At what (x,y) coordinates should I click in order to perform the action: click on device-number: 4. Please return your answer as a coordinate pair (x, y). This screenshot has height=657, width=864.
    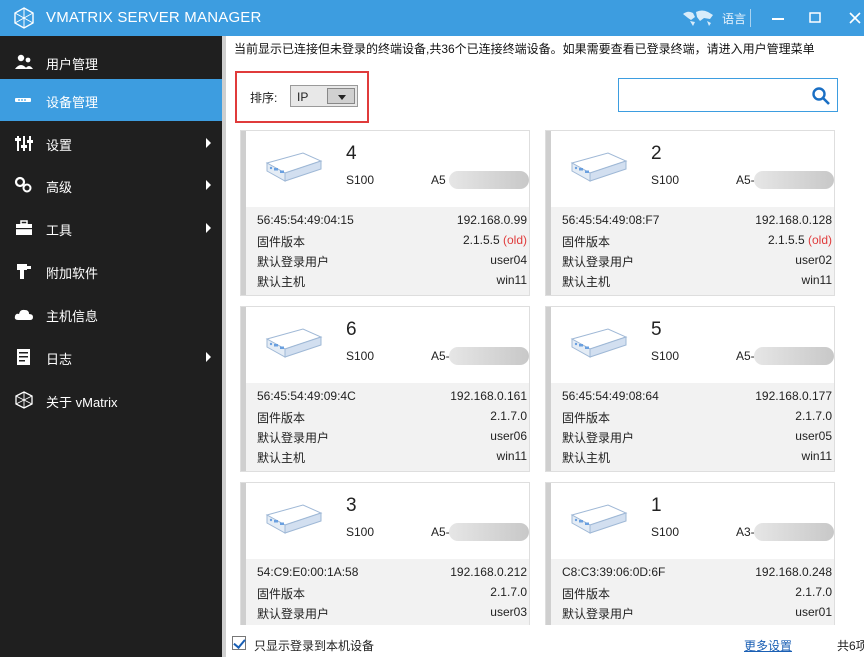
    Looking at the image, I should click on (351, 153).